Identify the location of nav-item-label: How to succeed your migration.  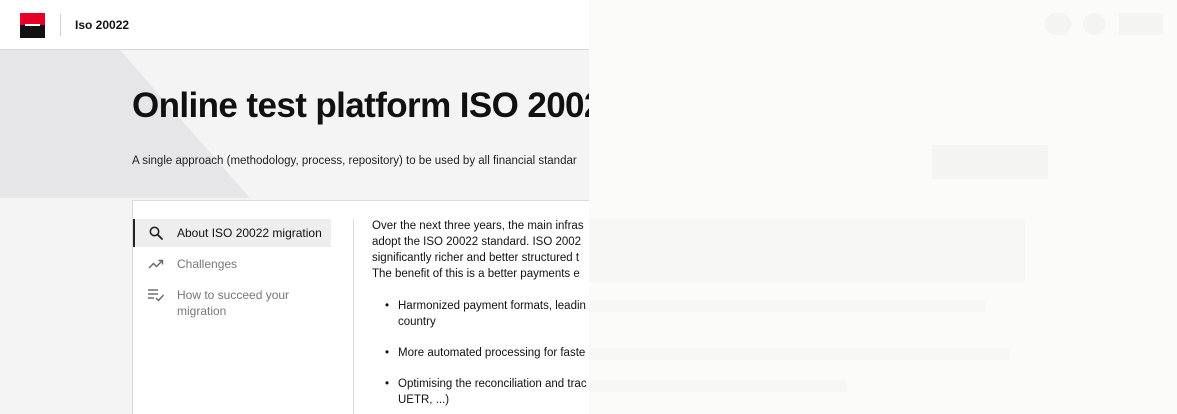
(233, 303).